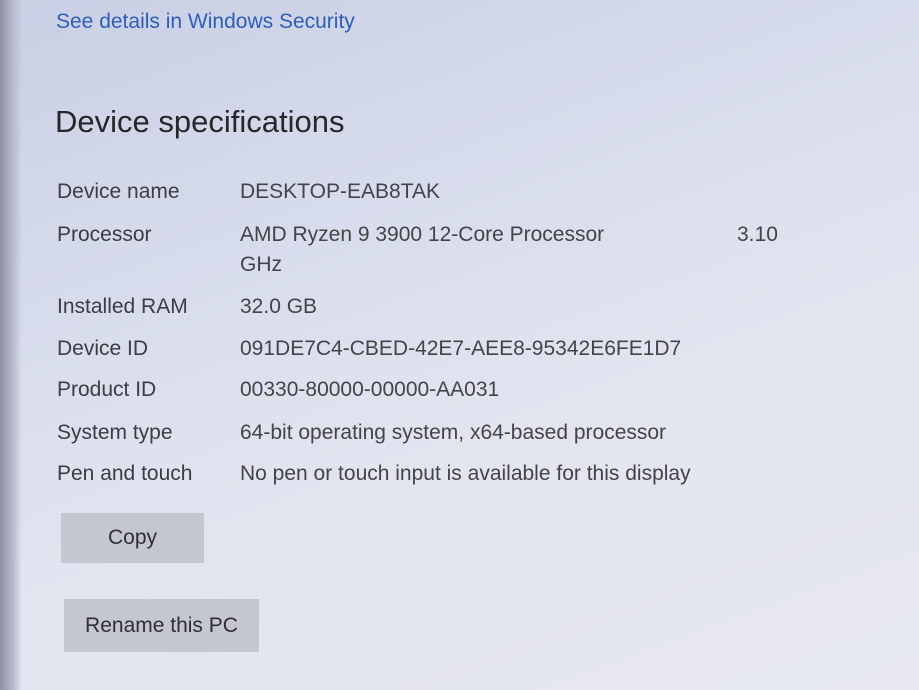 The image size is (919, 690). What do you see at coordinates (757, 234) in the screenshot?
I see `processor-speed: 3.10` at bounding box center [757, 234].